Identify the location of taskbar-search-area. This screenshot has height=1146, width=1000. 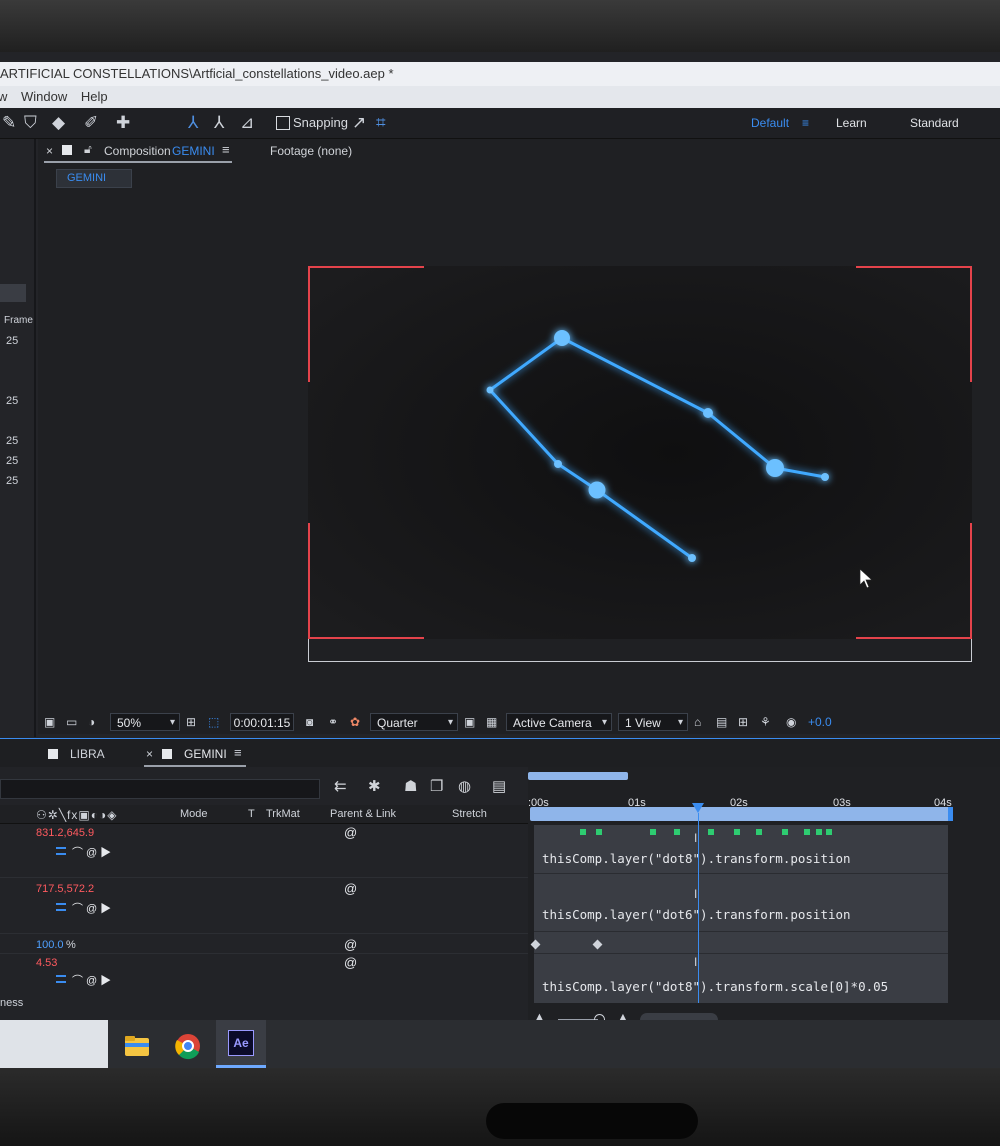
(54, 1044).